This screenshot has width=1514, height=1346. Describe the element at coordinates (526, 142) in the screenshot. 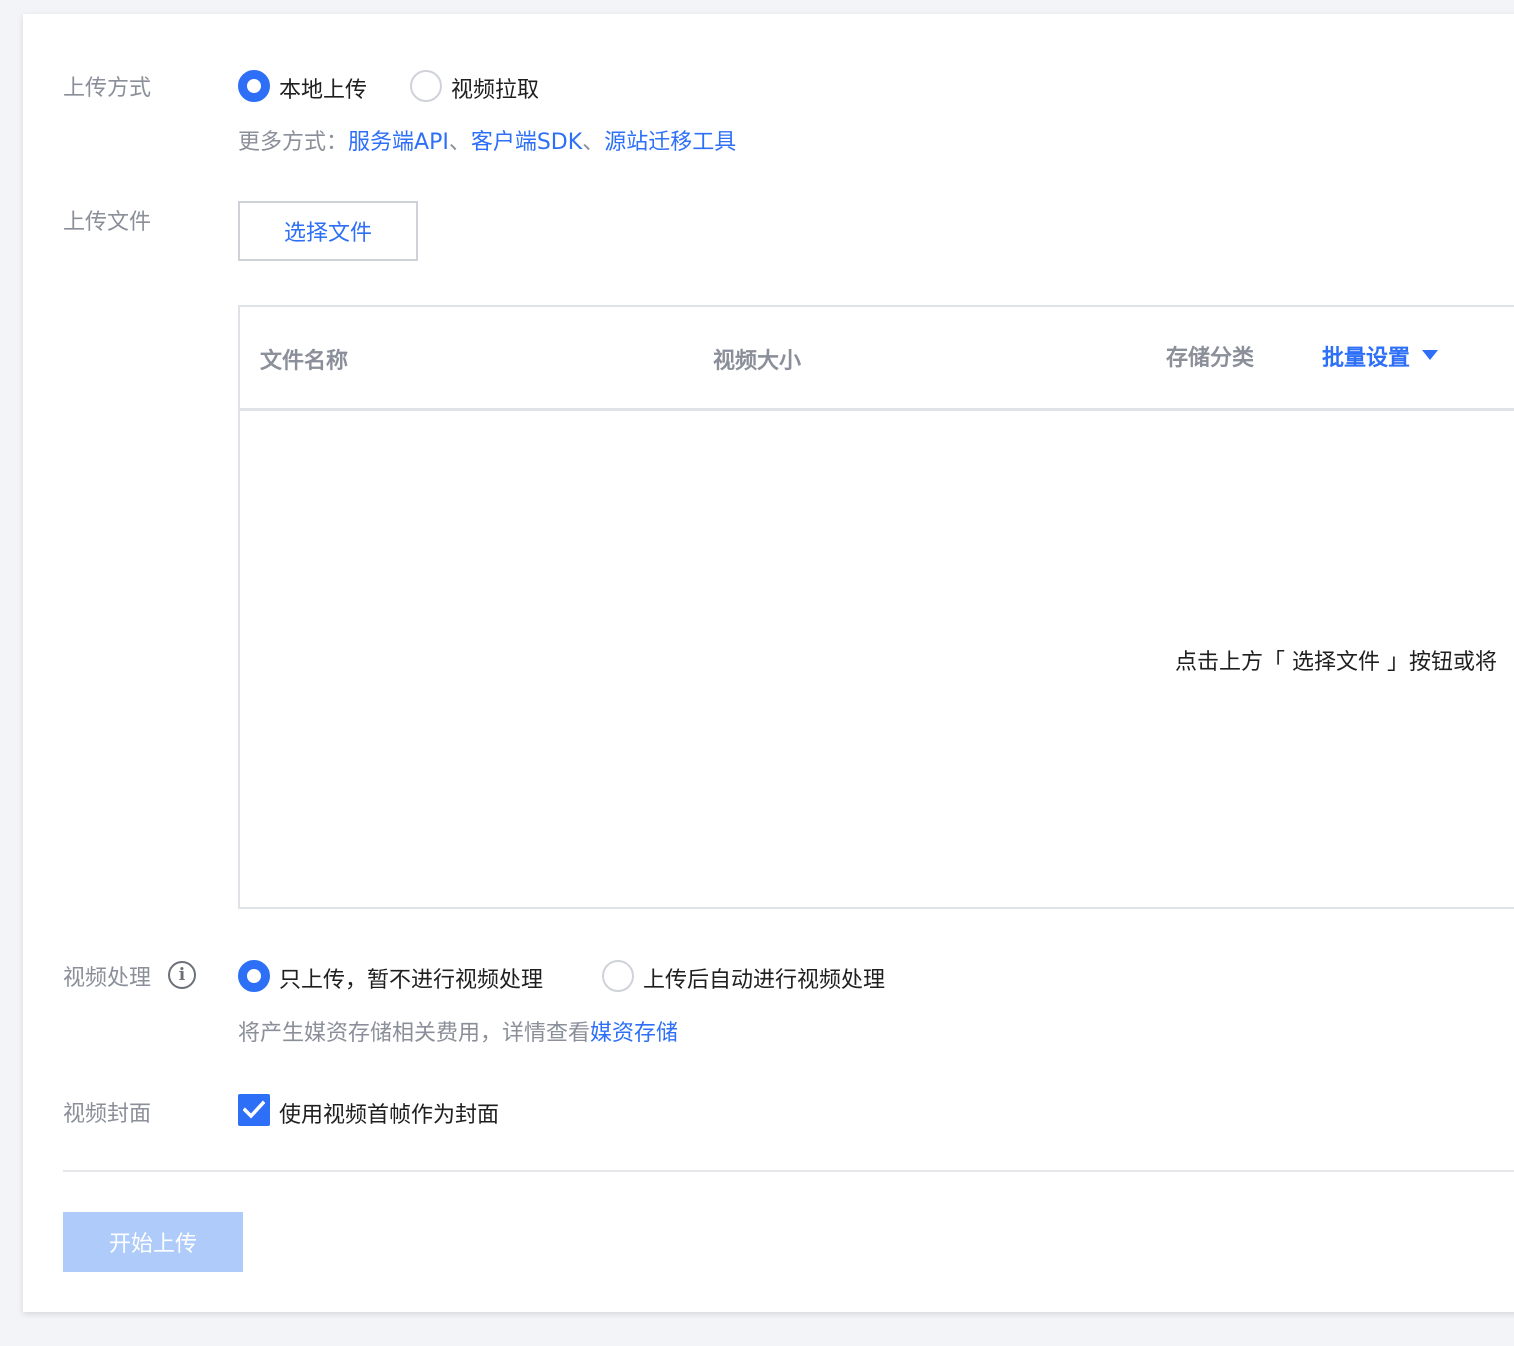

I see `client-sdk-link: 客户端SDK` at that location.